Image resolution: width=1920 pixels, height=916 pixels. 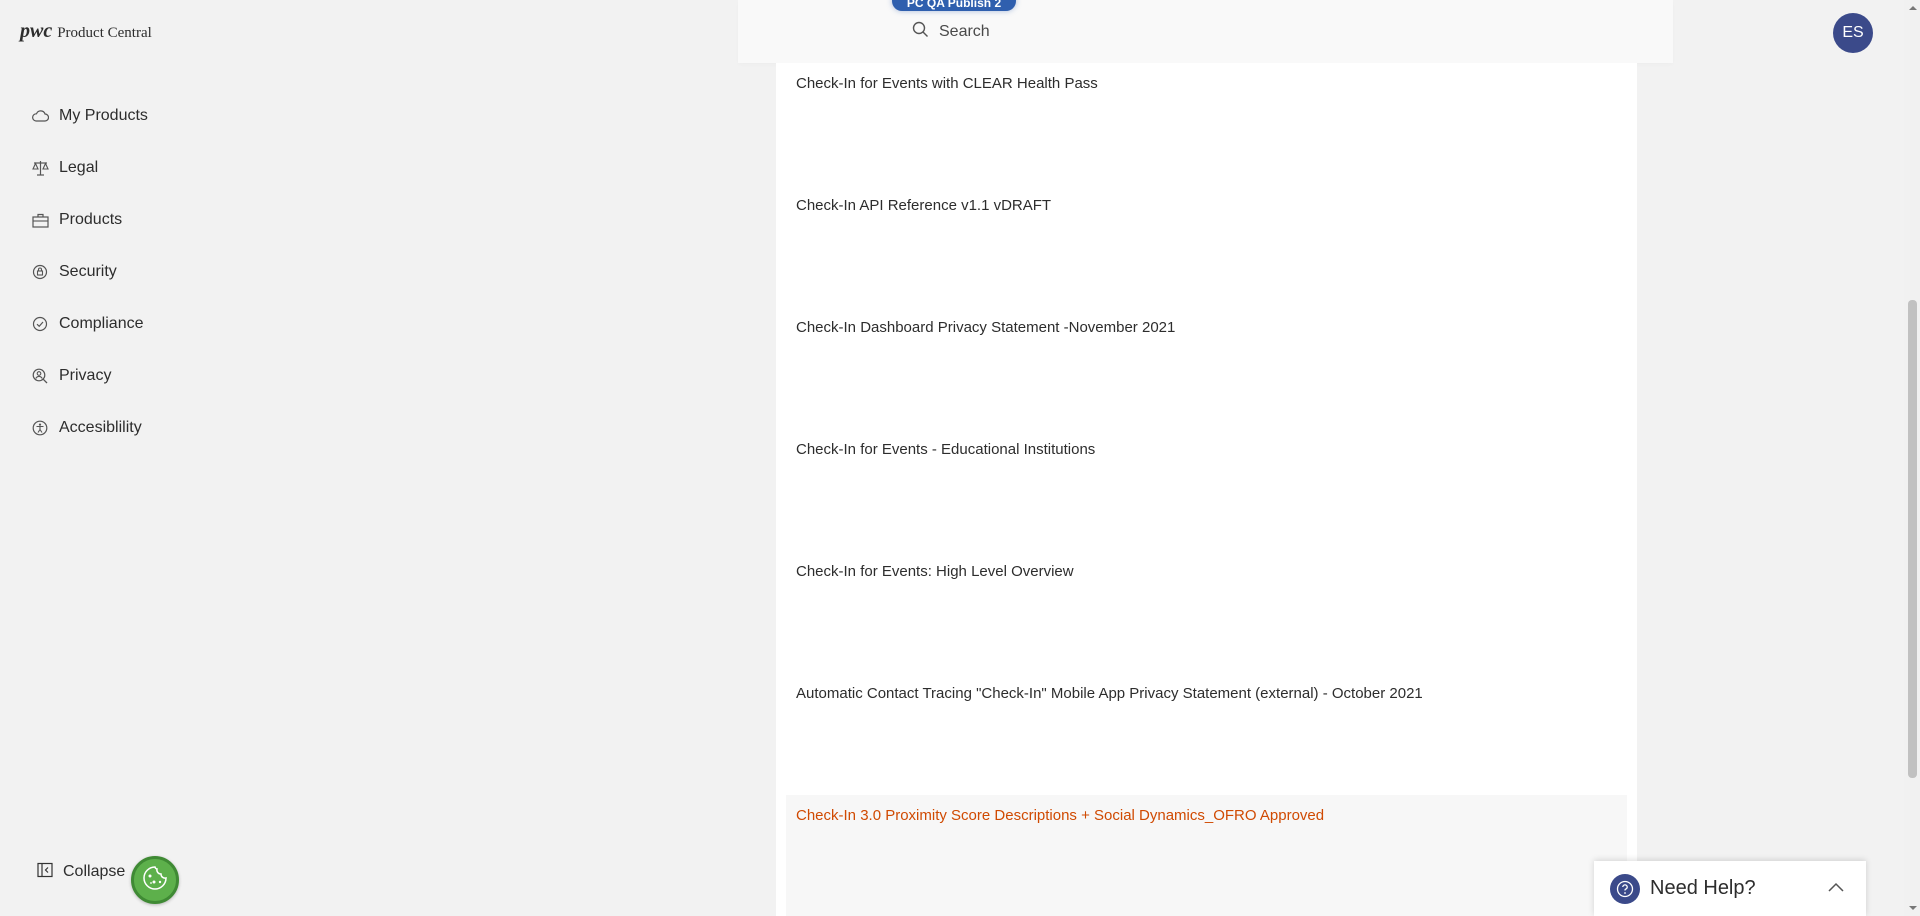 What do you see at coordinates (1206, 612) in the screenshot?
I see `list-item: Check-In for Events: High Level Overview` at bounding box center [1206, 612].